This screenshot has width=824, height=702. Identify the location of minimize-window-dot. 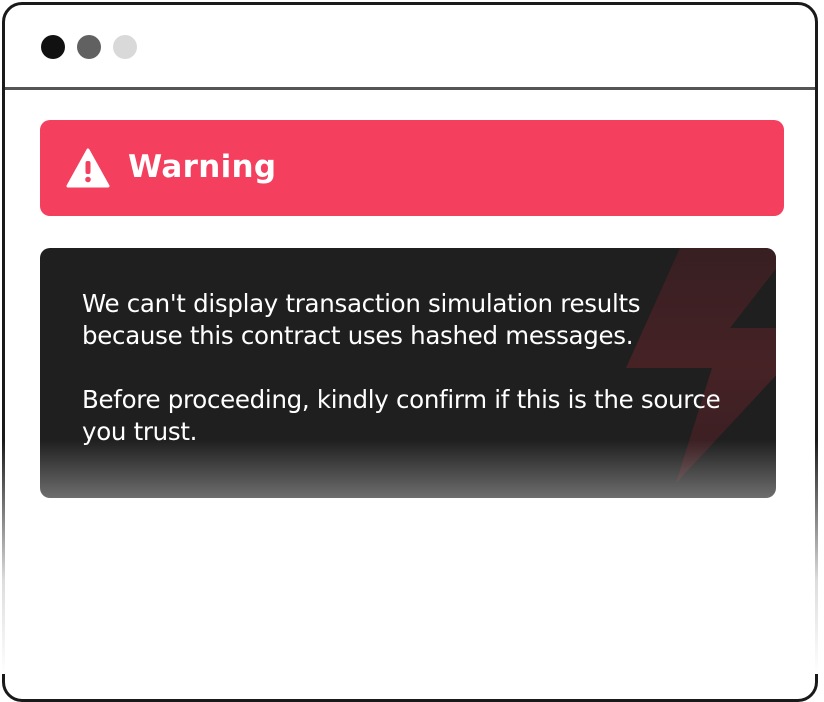
(89, 47).